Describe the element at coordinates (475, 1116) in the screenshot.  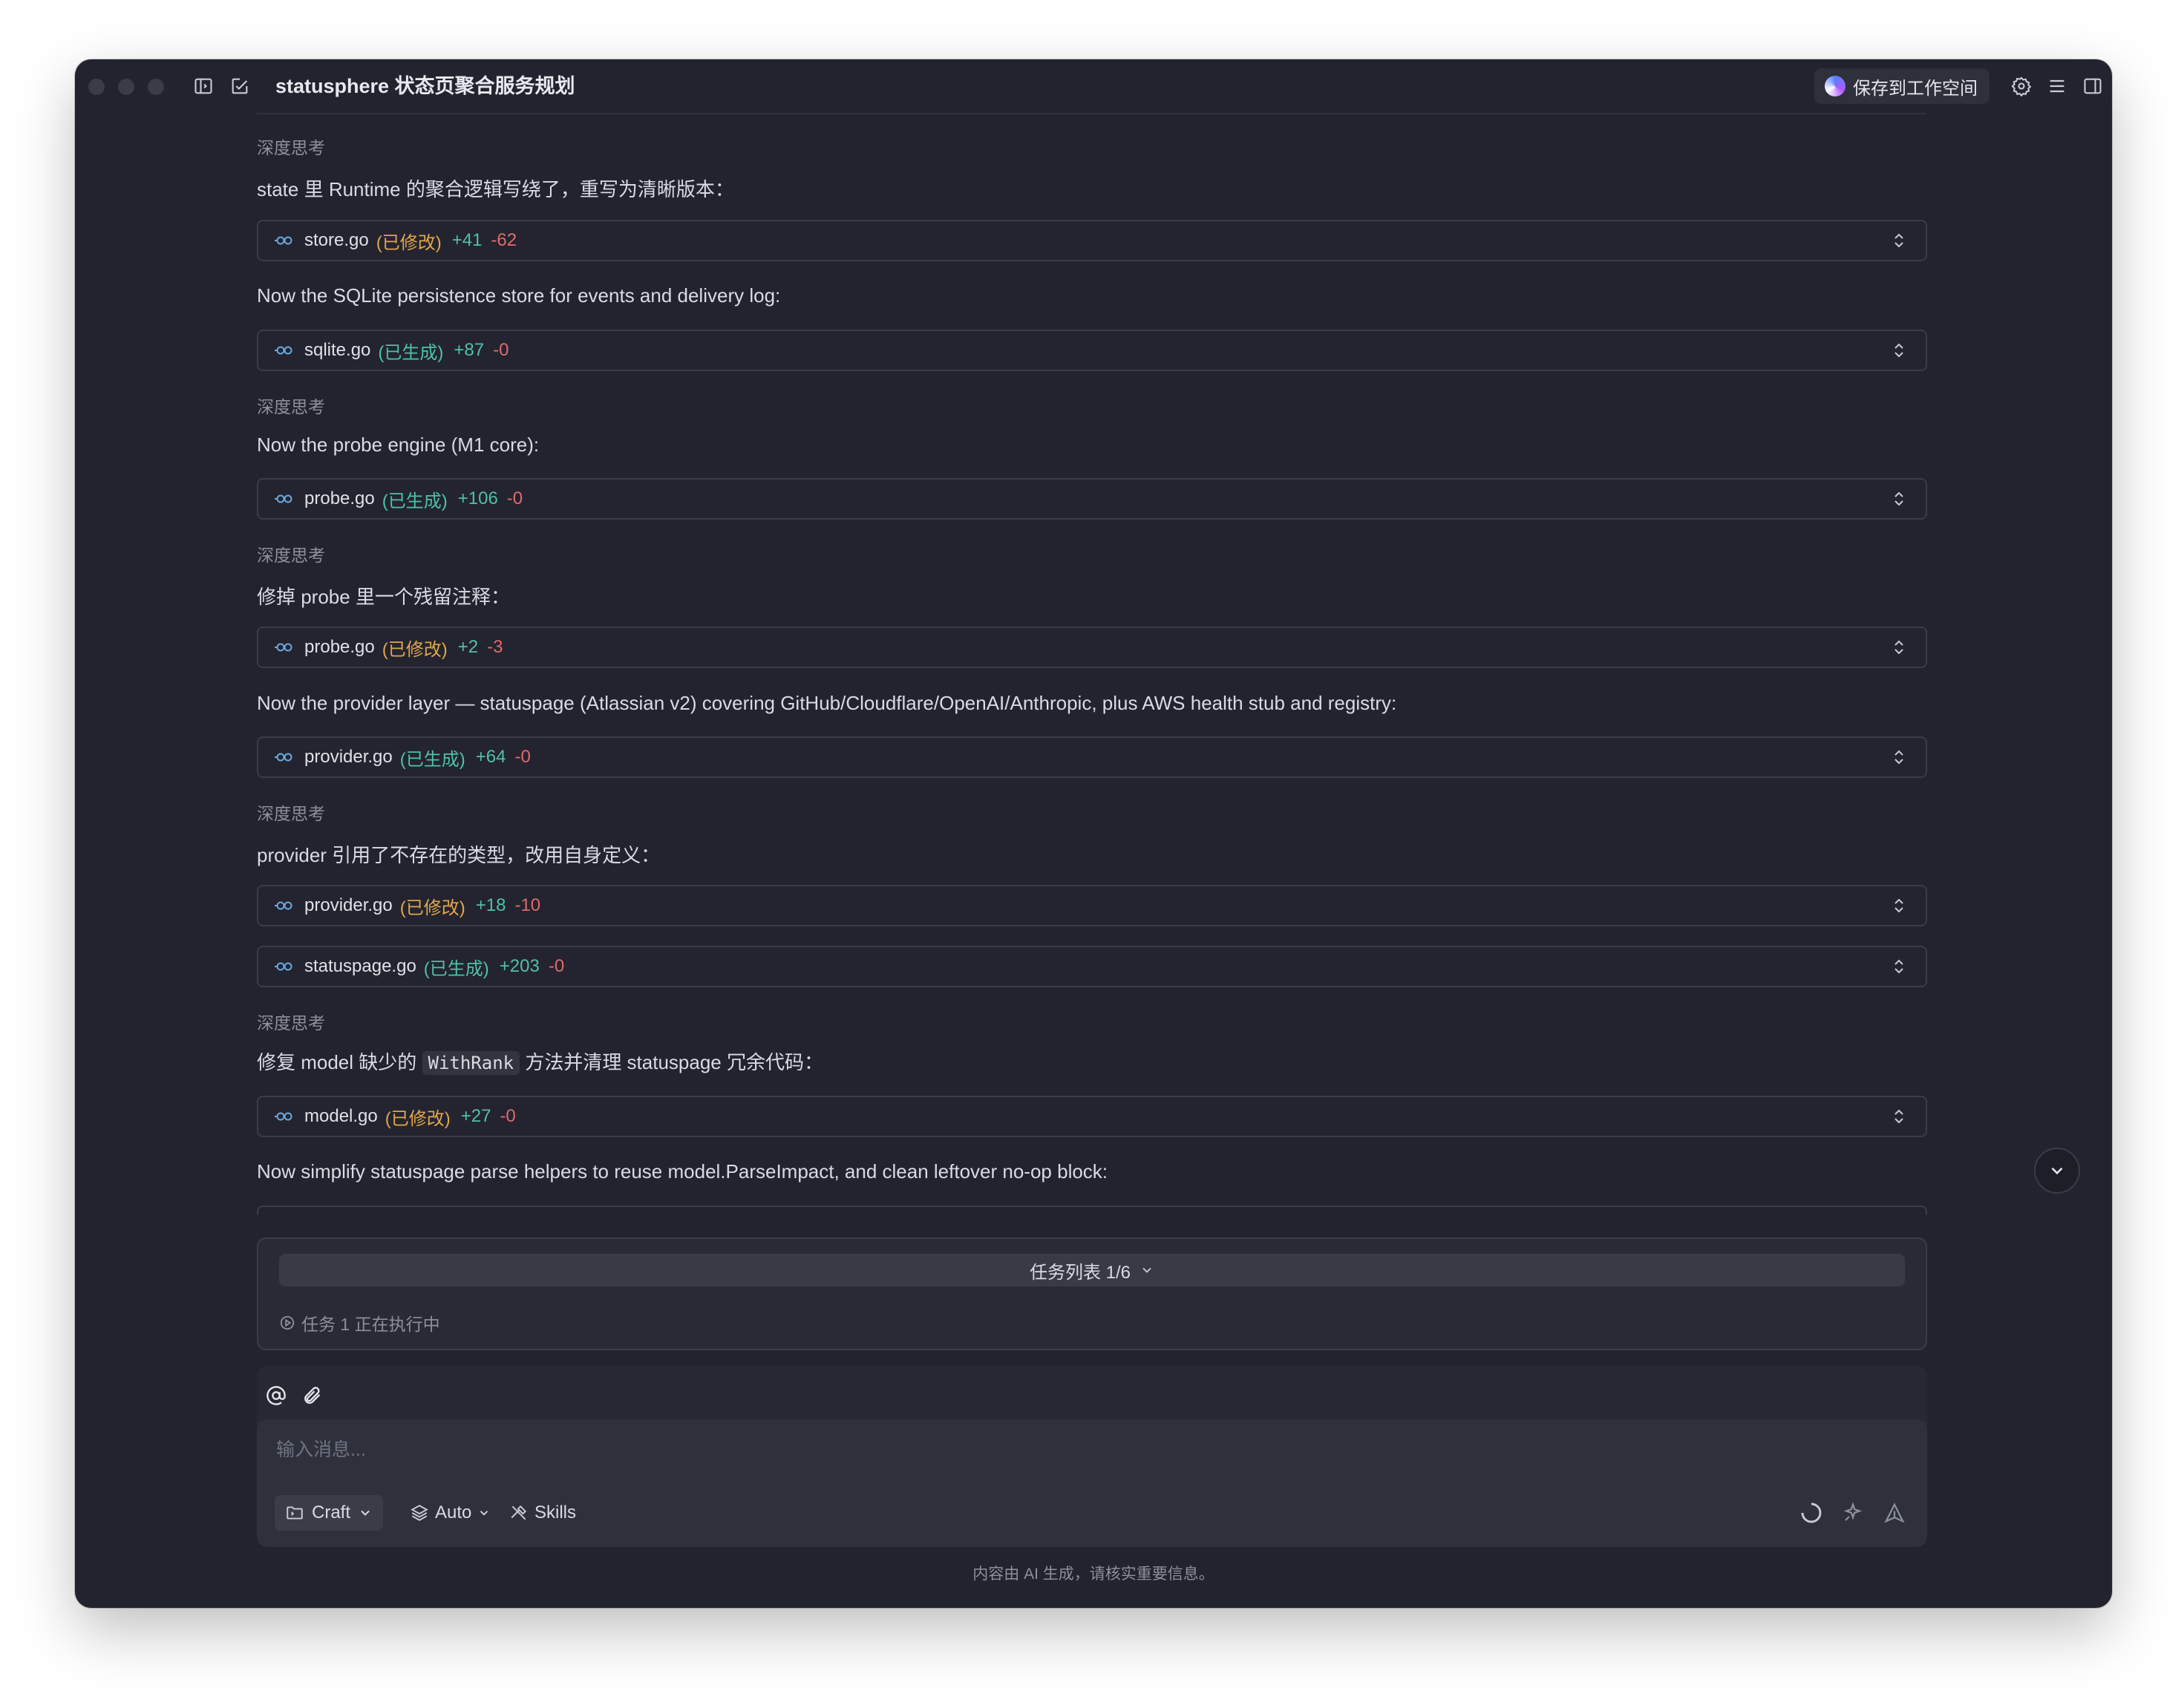
I see `lines-added: +27` at that location.